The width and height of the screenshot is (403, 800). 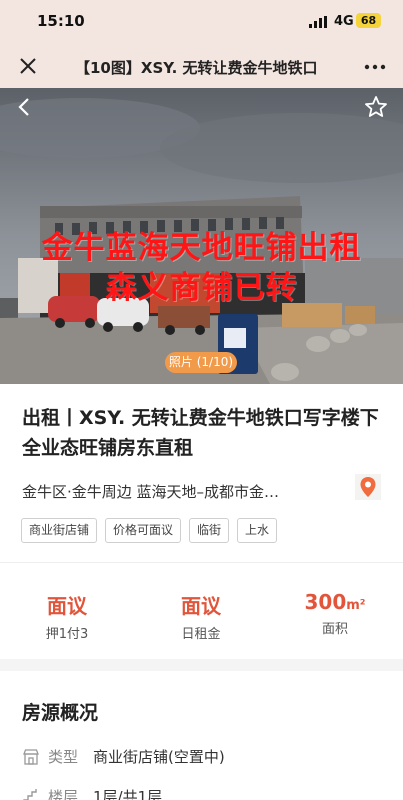 I want to click on status-bar: 15:10 4G 68, so click(x=201, y=22).